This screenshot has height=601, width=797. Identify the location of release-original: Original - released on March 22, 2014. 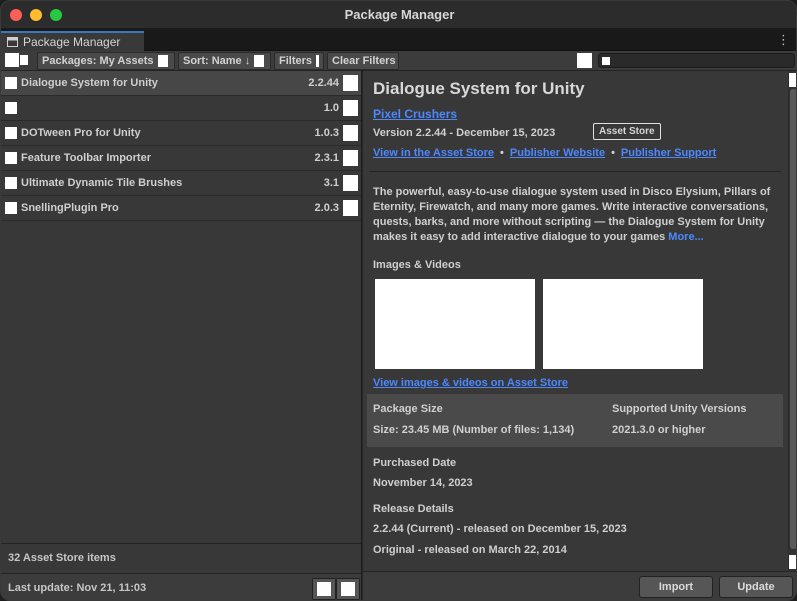
(470, 550).